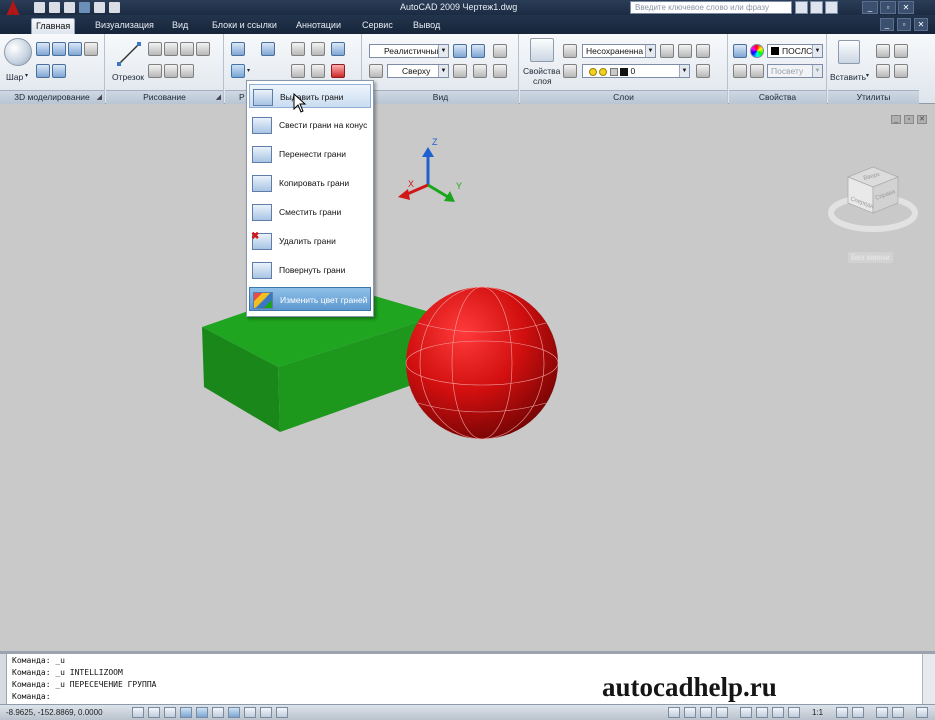 The height and width of the screenshot is (720, 935). I want to click on layer-state-icon, so click(570, 51).